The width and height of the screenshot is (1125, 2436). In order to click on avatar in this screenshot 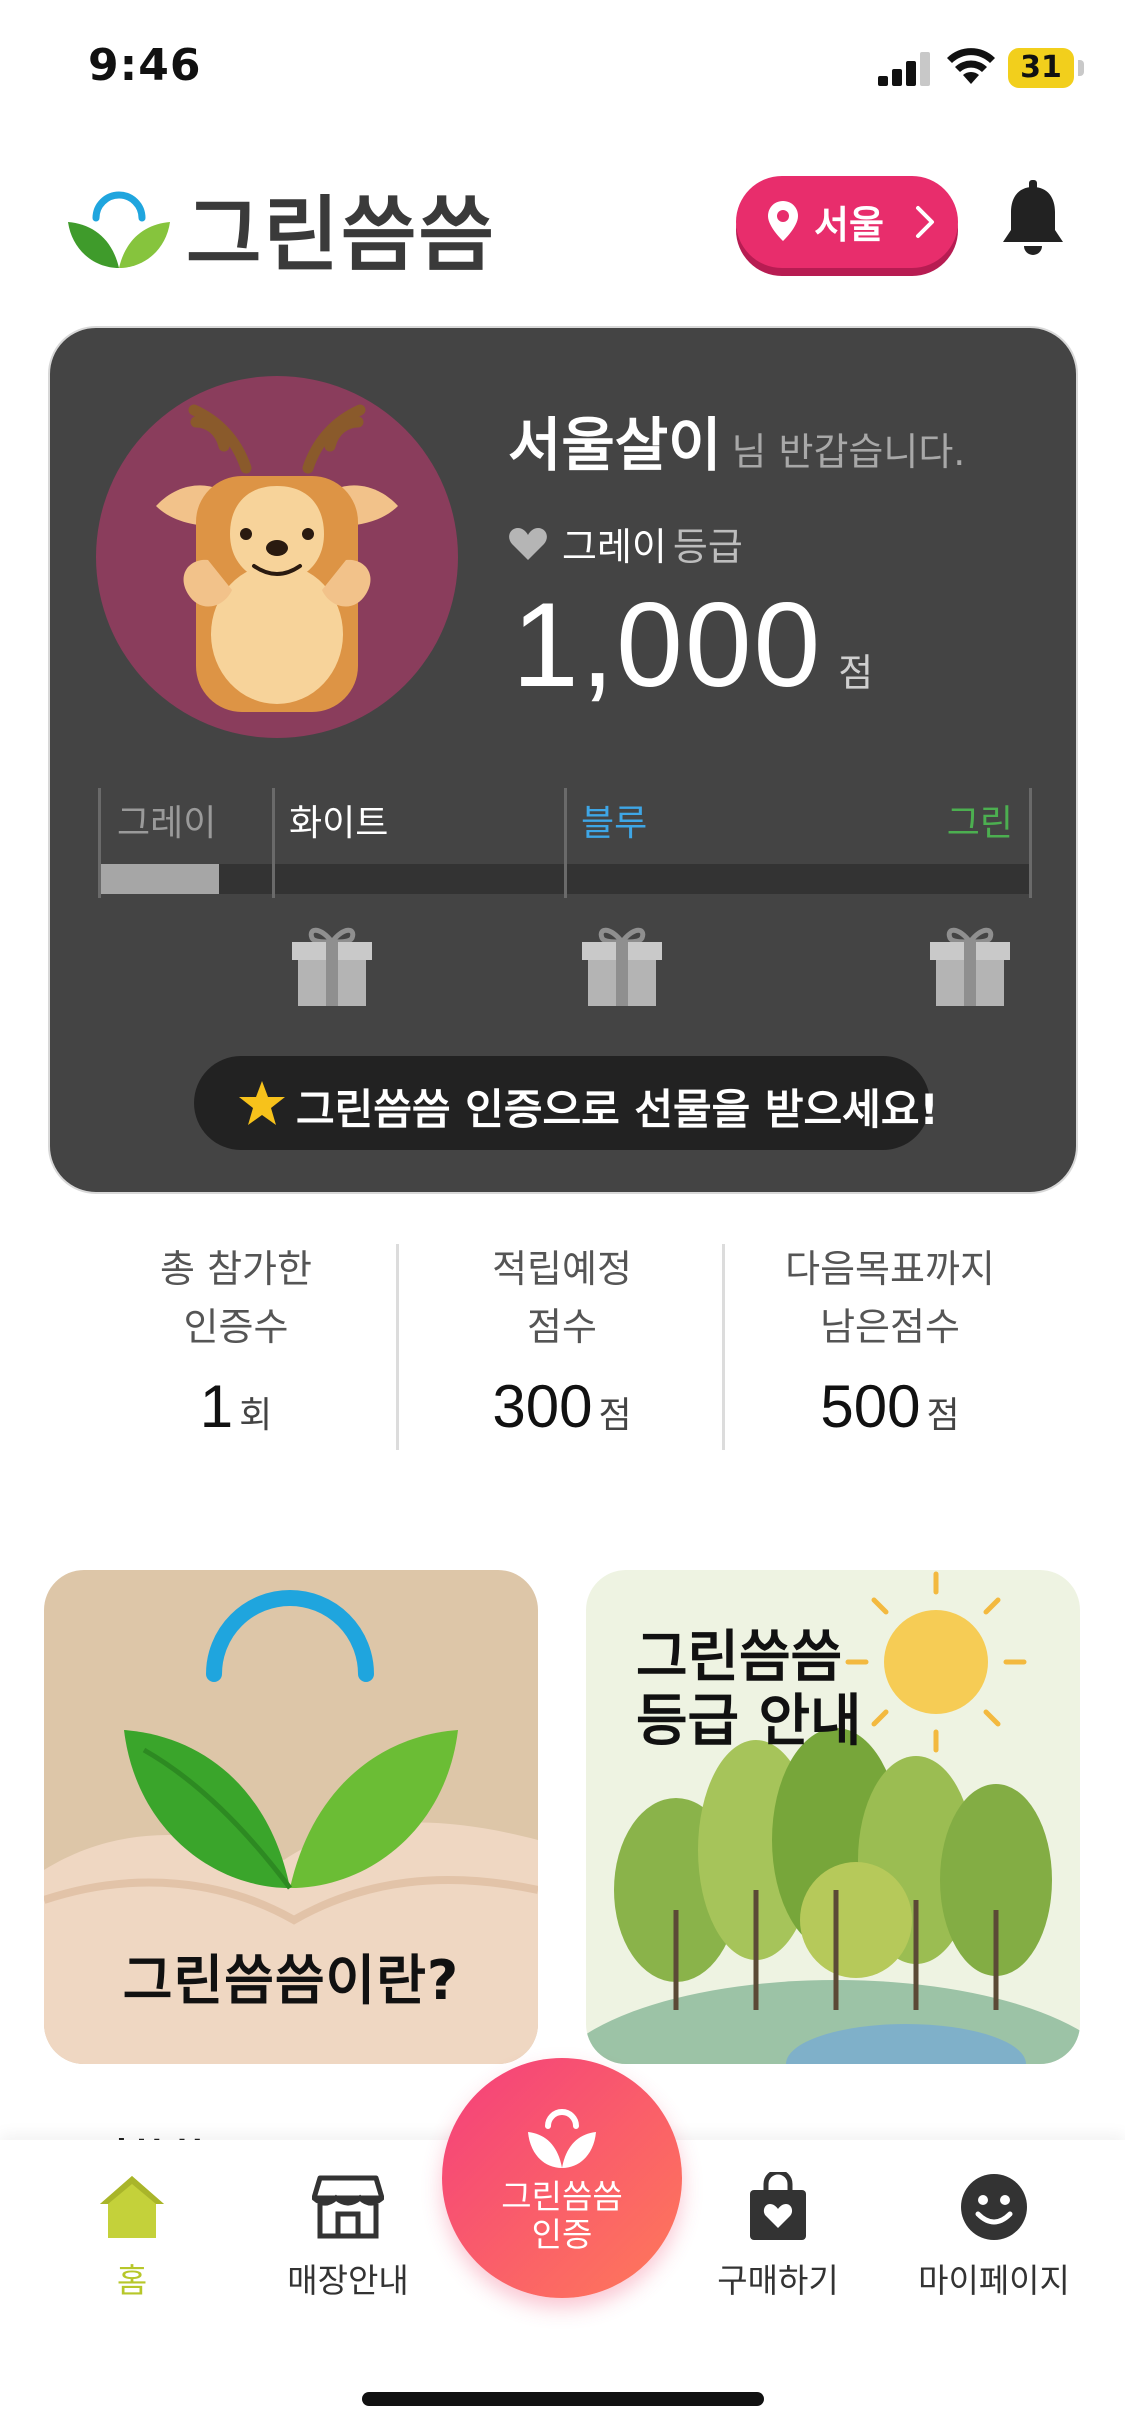, I will do `click(277, 557)`.